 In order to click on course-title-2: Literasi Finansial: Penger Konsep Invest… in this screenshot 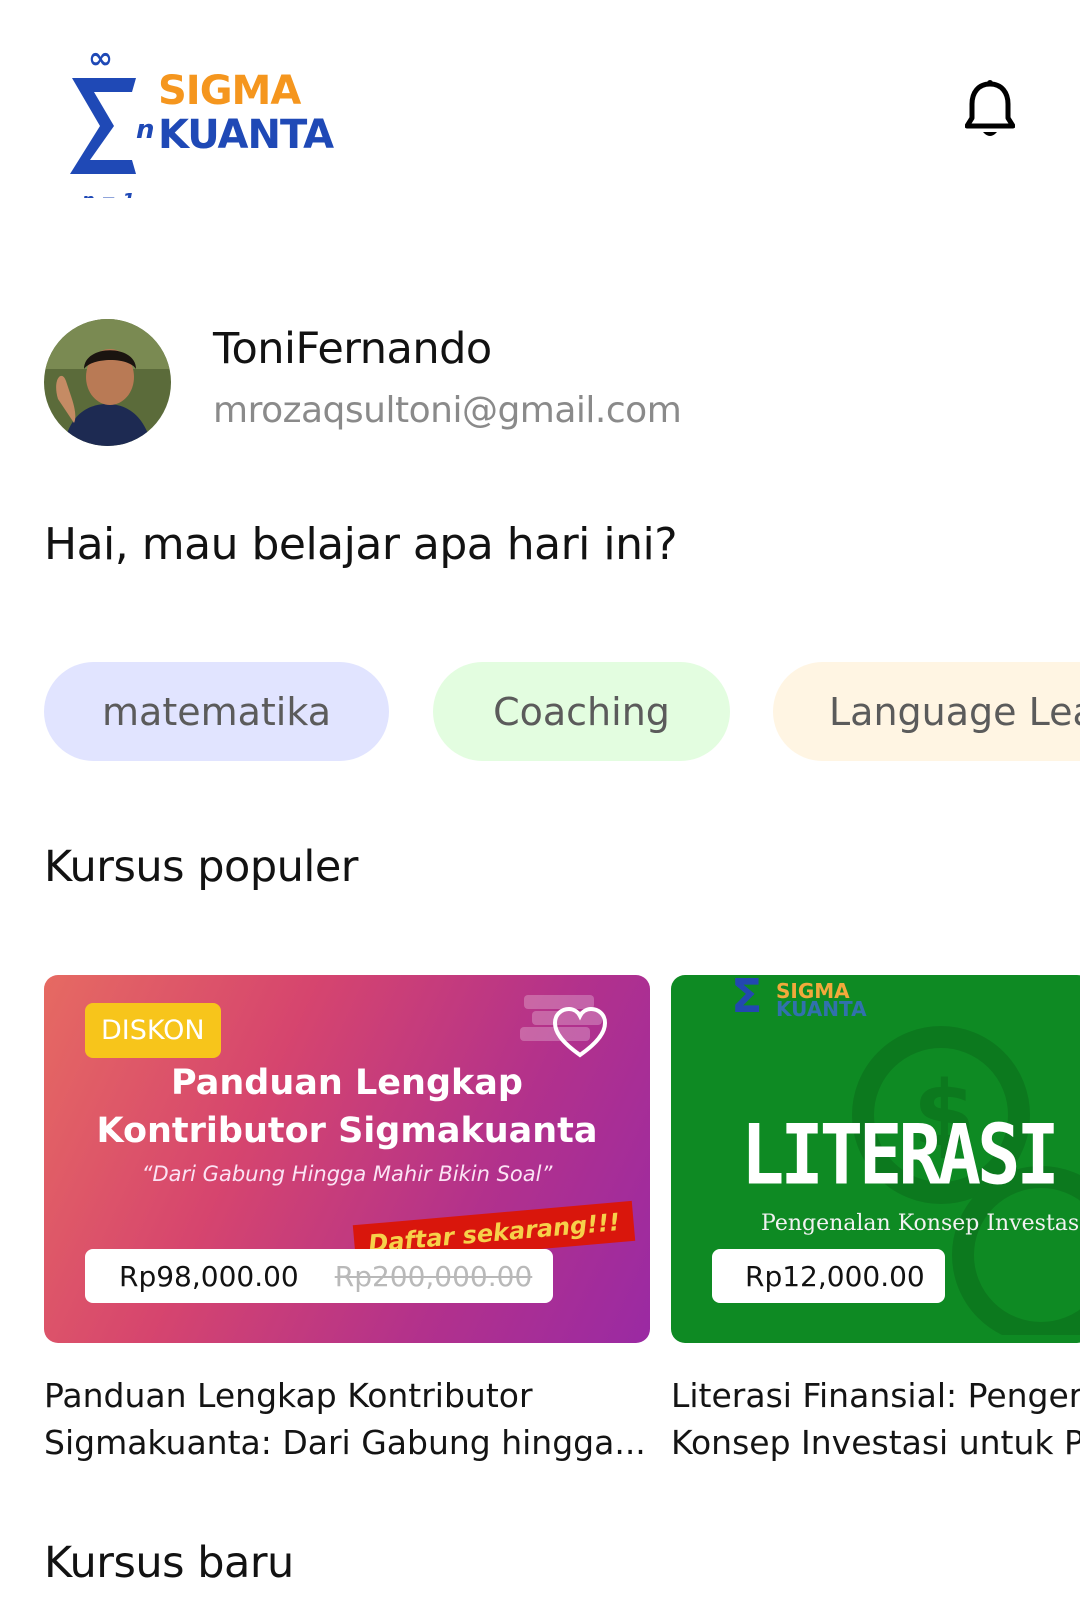, I will do `click(875, 1419)`.